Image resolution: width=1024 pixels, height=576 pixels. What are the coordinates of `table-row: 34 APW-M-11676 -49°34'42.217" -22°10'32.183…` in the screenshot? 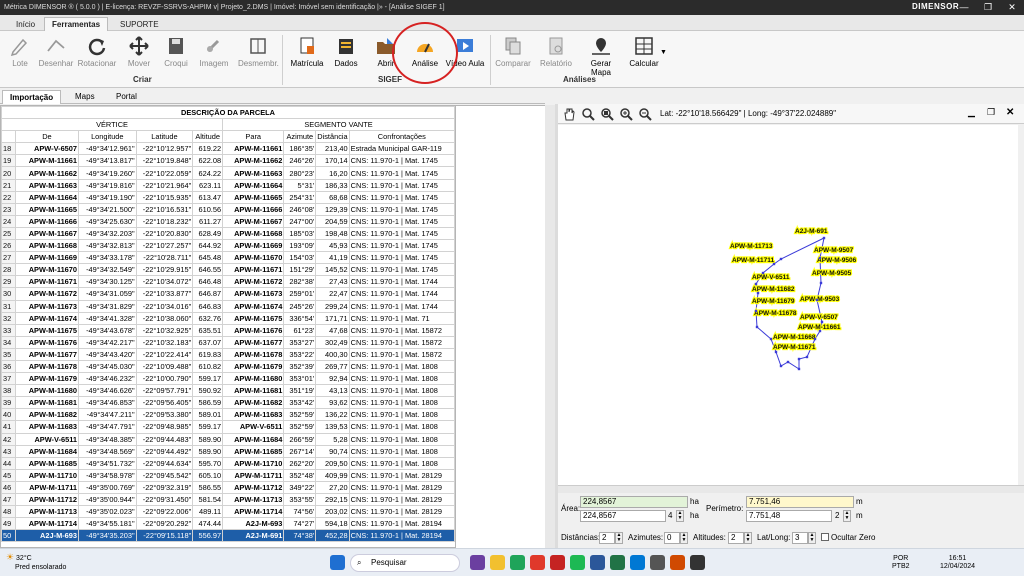 It's located at (228, 342).